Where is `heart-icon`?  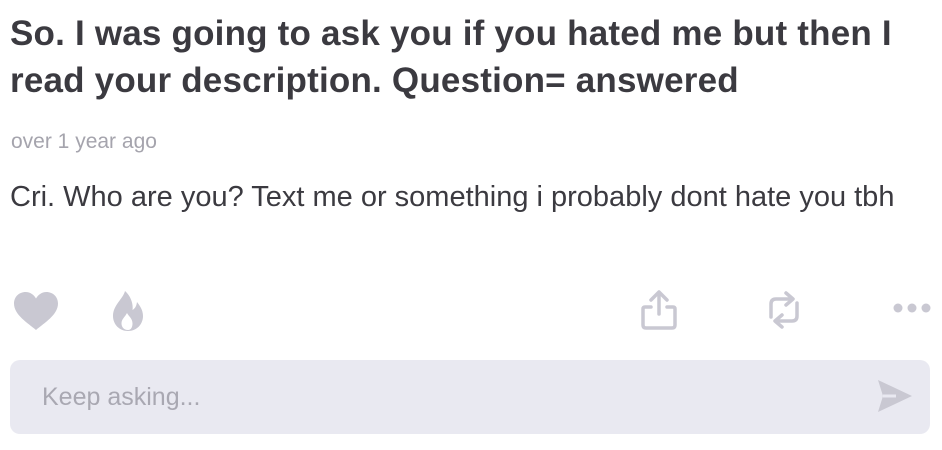 heart-icon is located at coordinates (36, 311).